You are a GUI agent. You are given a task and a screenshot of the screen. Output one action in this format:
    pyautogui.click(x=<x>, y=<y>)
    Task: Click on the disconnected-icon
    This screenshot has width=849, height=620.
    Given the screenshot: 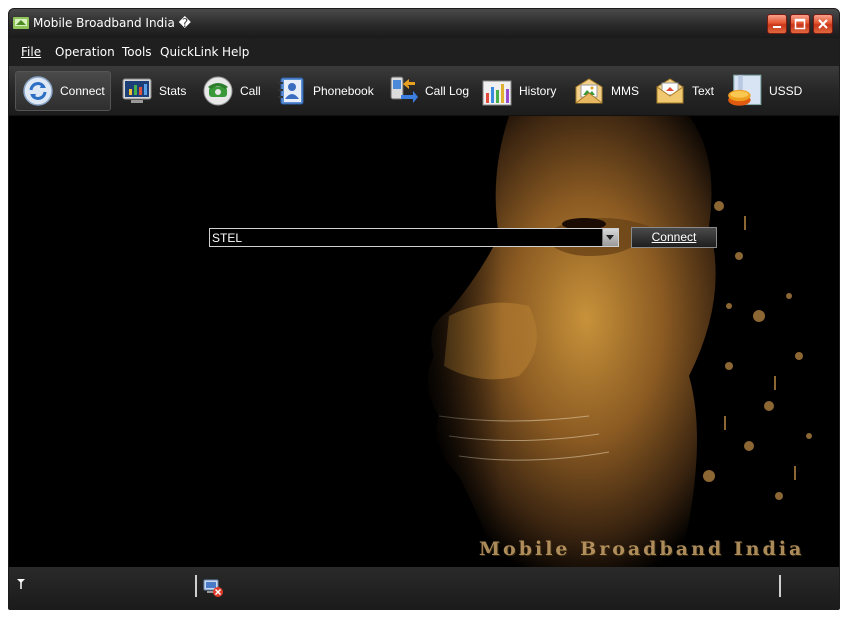 What is the action you would take?
    pyautogui.click(x=213, y=588)
    